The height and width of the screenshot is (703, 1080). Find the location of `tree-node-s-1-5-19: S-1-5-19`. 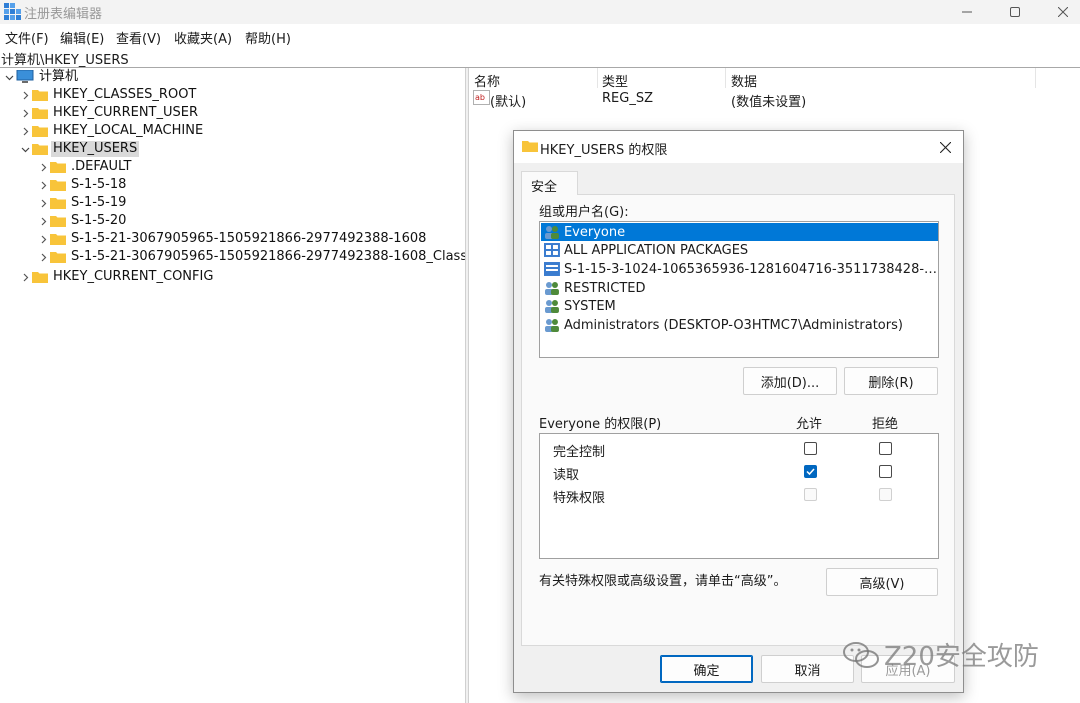

tree-node-s-1-5-19: S-1-5-19 is located at coordinates (82, 203).